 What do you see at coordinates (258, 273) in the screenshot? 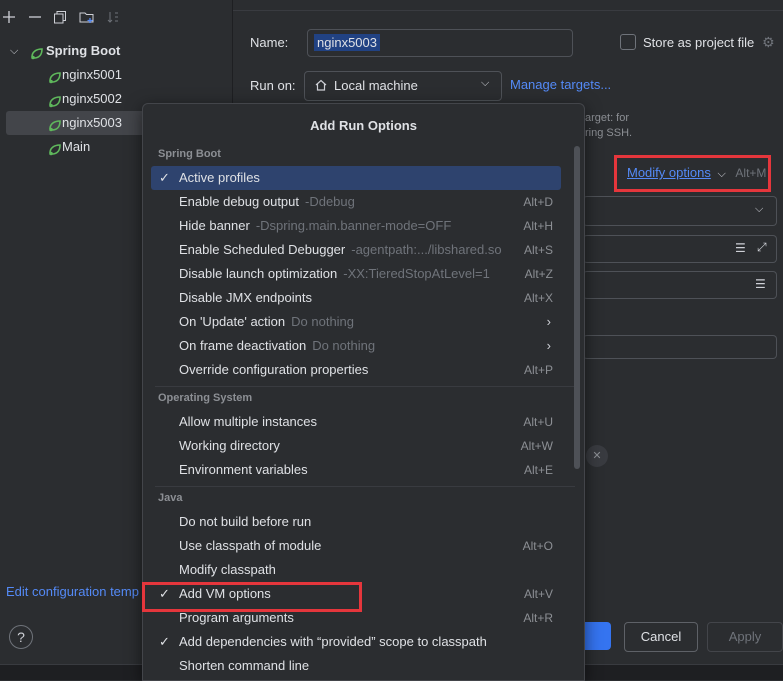
I see `menu-item-text: Disable launch optimization` at bounding box center [258, 273].